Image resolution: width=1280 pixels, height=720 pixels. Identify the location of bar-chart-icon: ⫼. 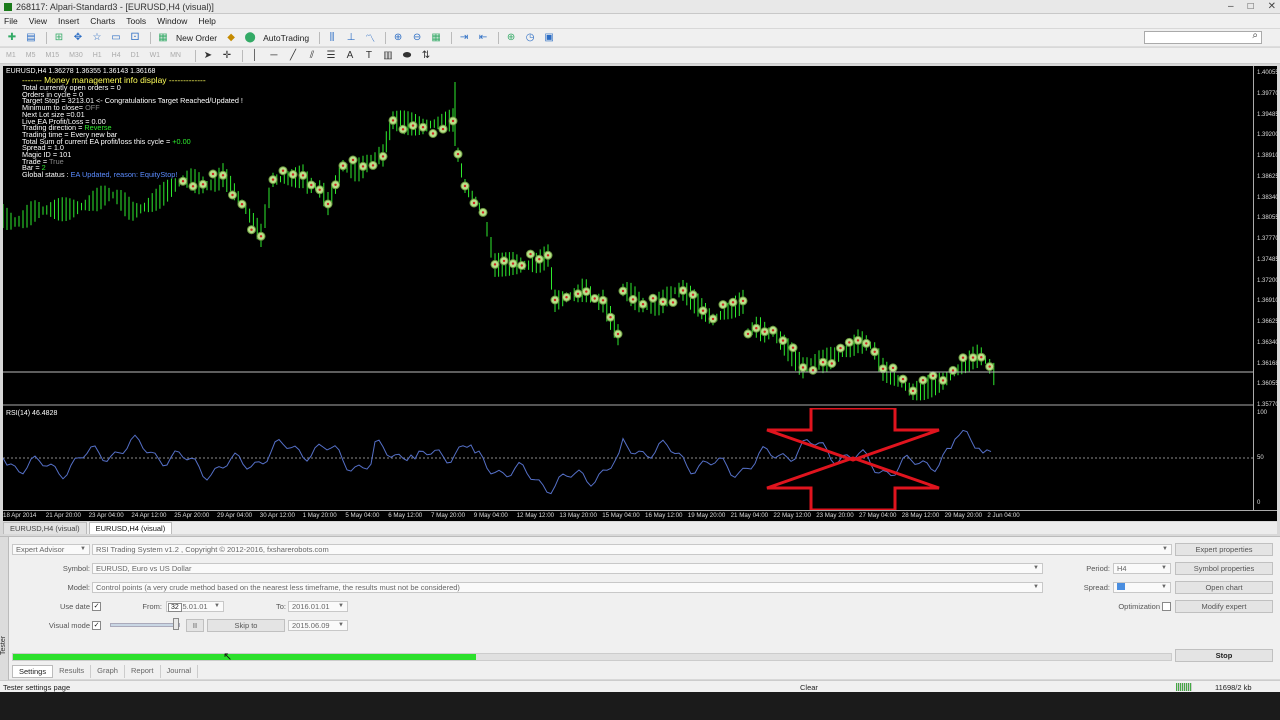
(332, 38).